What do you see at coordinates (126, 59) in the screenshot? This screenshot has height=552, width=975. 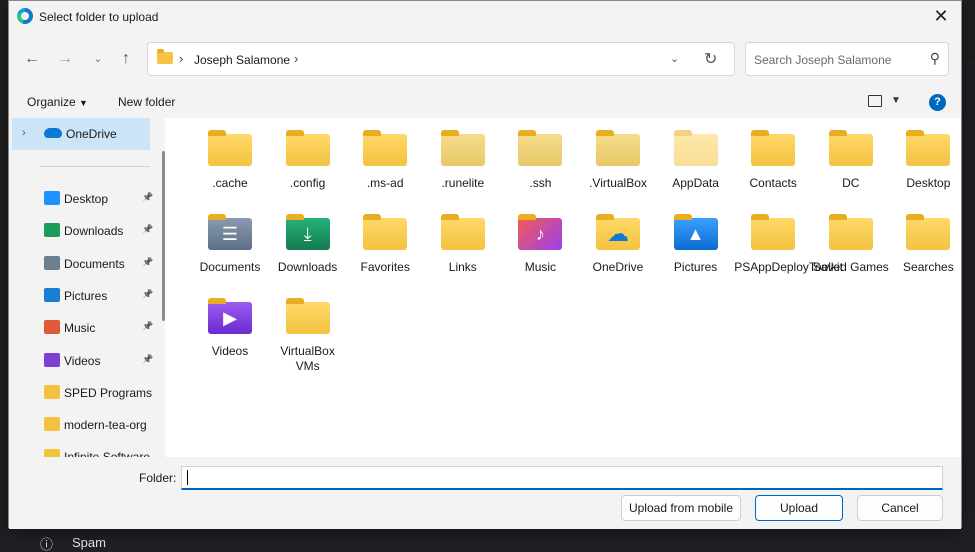 I see `up-arrow-icon: ↑` at bounding box center [126, 59].